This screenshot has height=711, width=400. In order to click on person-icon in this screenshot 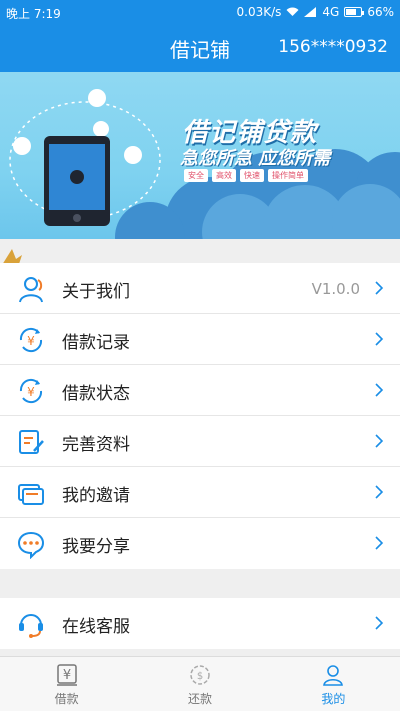, I will do `click(333, 675)`.